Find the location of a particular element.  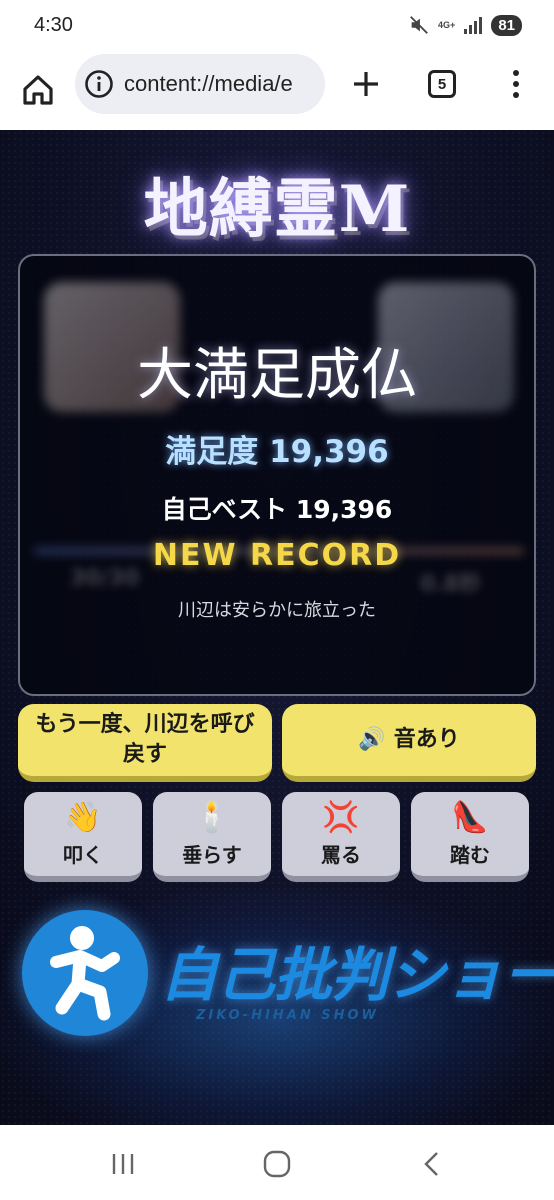

home-nav-icon is located at coordinates (277, 1164).